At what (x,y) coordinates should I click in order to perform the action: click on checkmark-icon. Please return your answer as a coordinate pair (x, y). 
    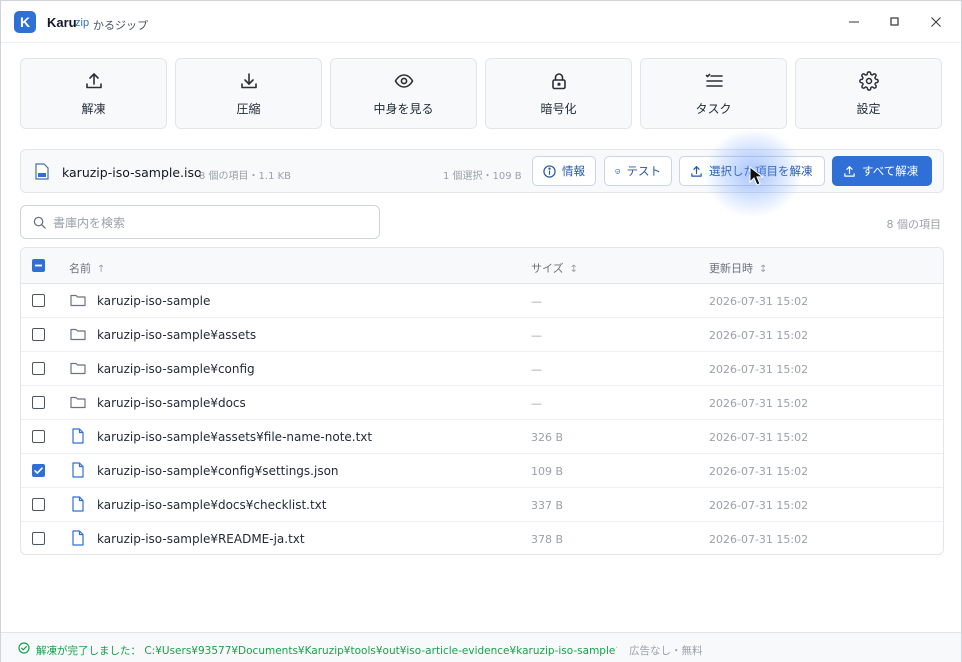
    Looking at the image, I should click on (38, 470).